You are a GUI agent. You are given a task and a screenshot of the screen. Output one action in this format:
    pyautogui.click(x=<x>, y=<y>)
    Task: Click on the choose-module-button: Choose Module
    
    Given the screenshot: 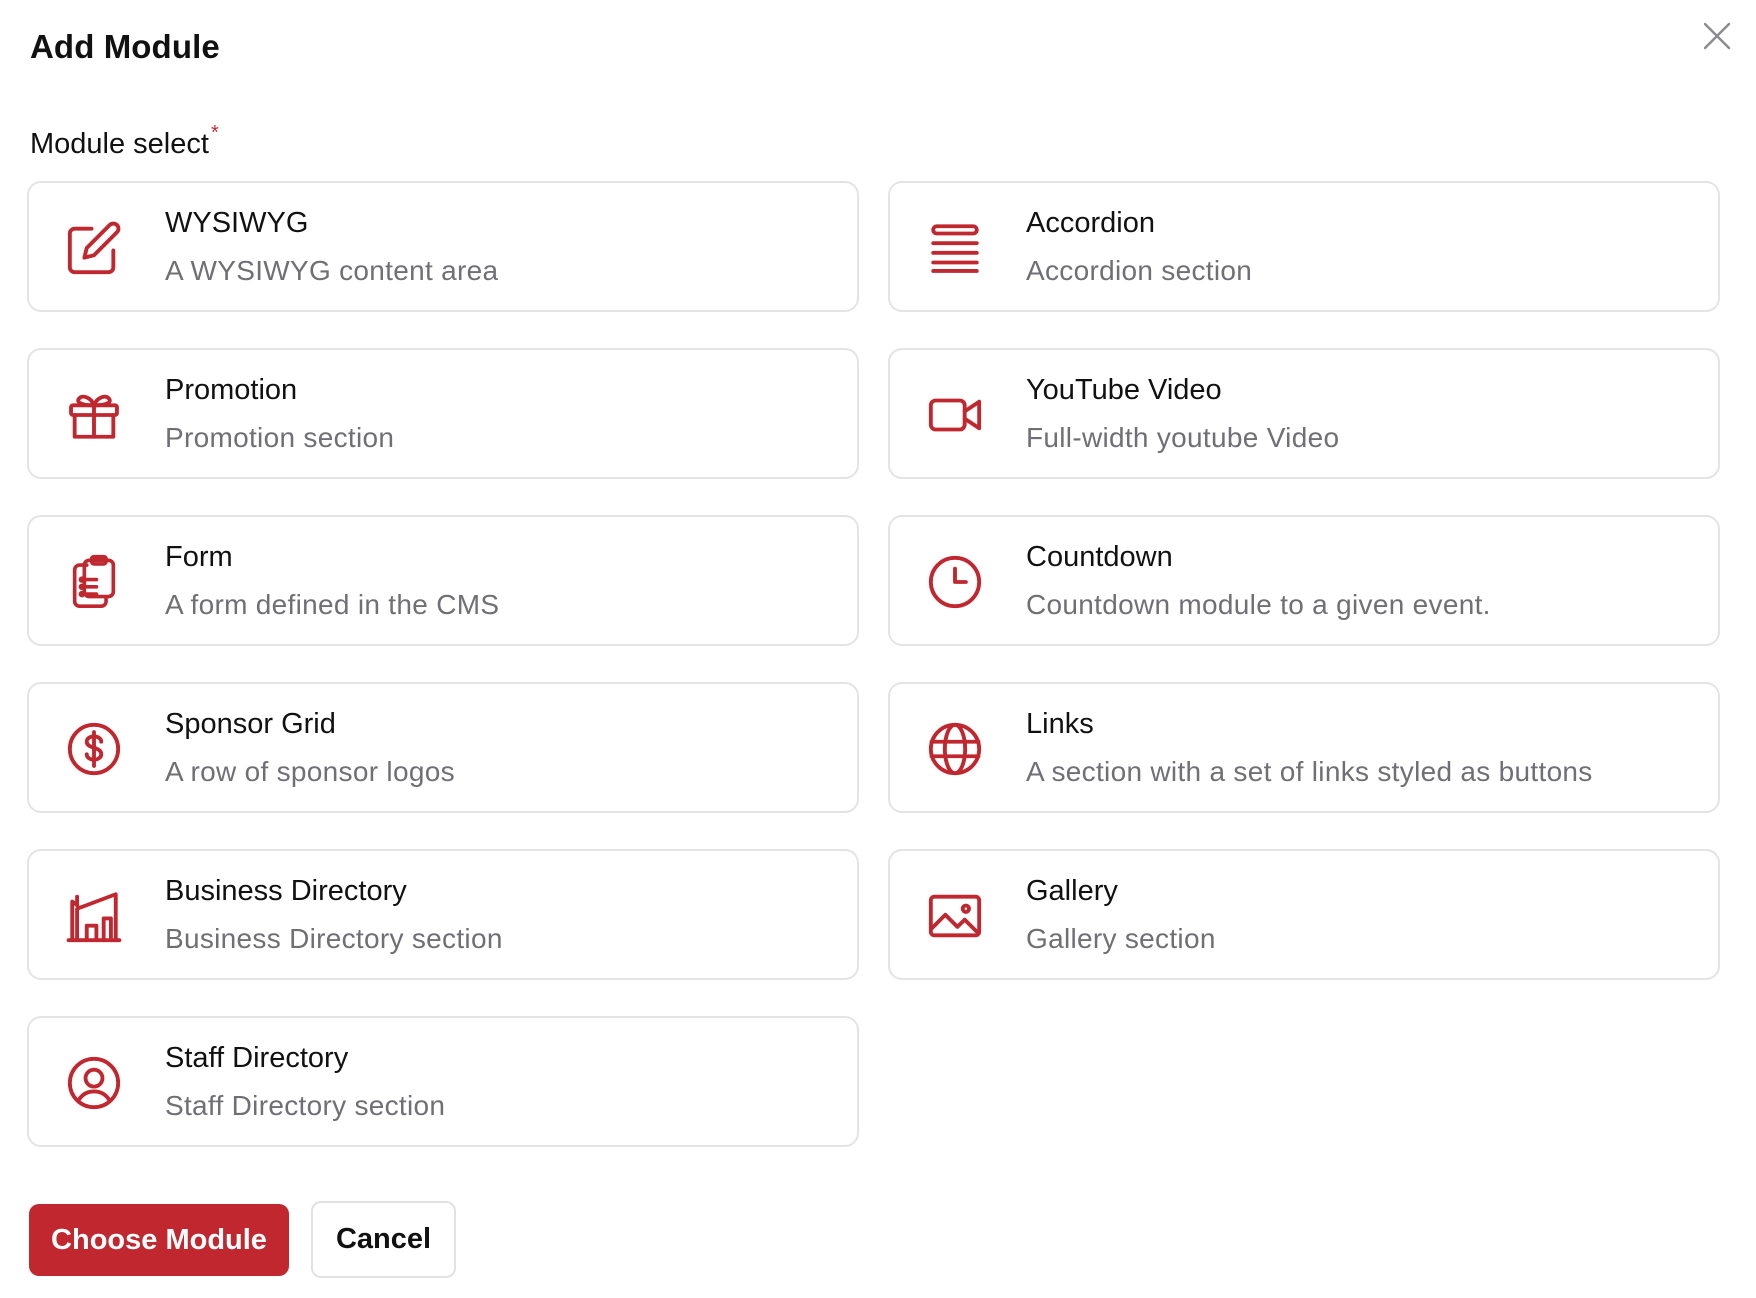 What is the action you would take?
    pyautogui.click(x=159, y=1240)
    